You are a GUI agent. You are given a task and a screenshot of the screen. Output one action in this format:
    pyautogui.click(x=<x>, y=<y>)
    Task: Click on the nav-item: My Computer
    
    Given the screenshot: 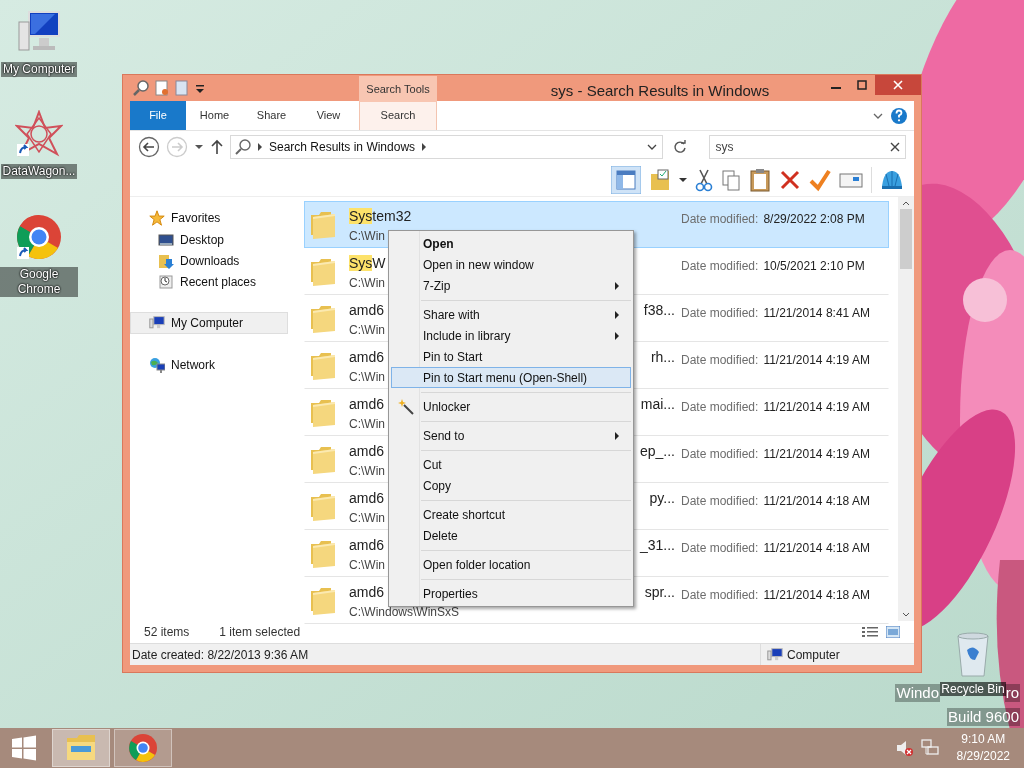 What is the action you would take?
    pyautogui.click(x=209, y=323)
    